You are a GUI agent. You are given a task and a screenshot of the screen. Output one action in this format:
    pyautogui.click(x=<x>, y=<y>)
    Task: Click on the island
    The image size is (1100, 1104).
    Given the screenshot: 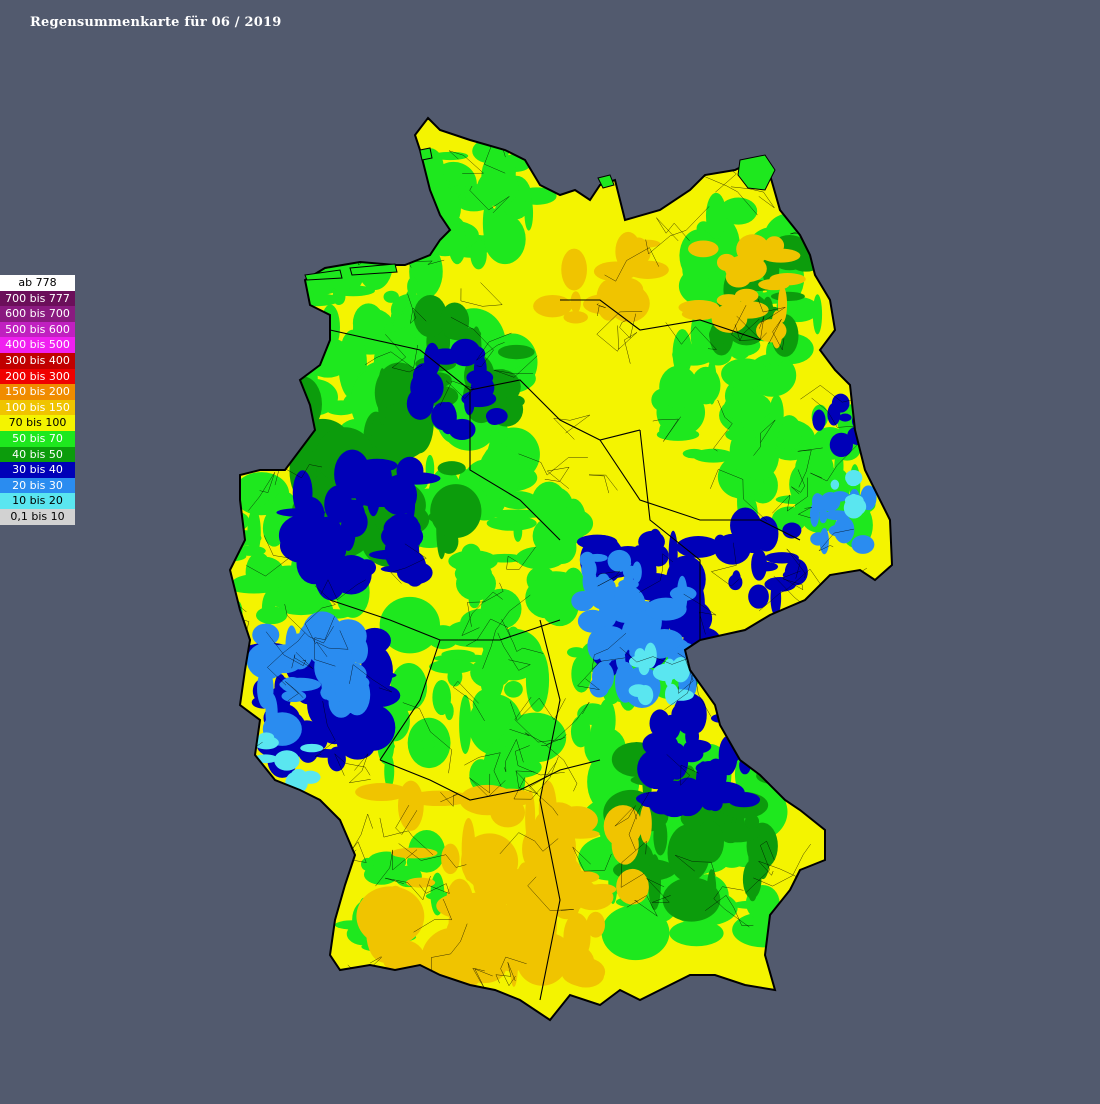 What is the action you would take?
    pyautogui.click(x=426, y=154)
    